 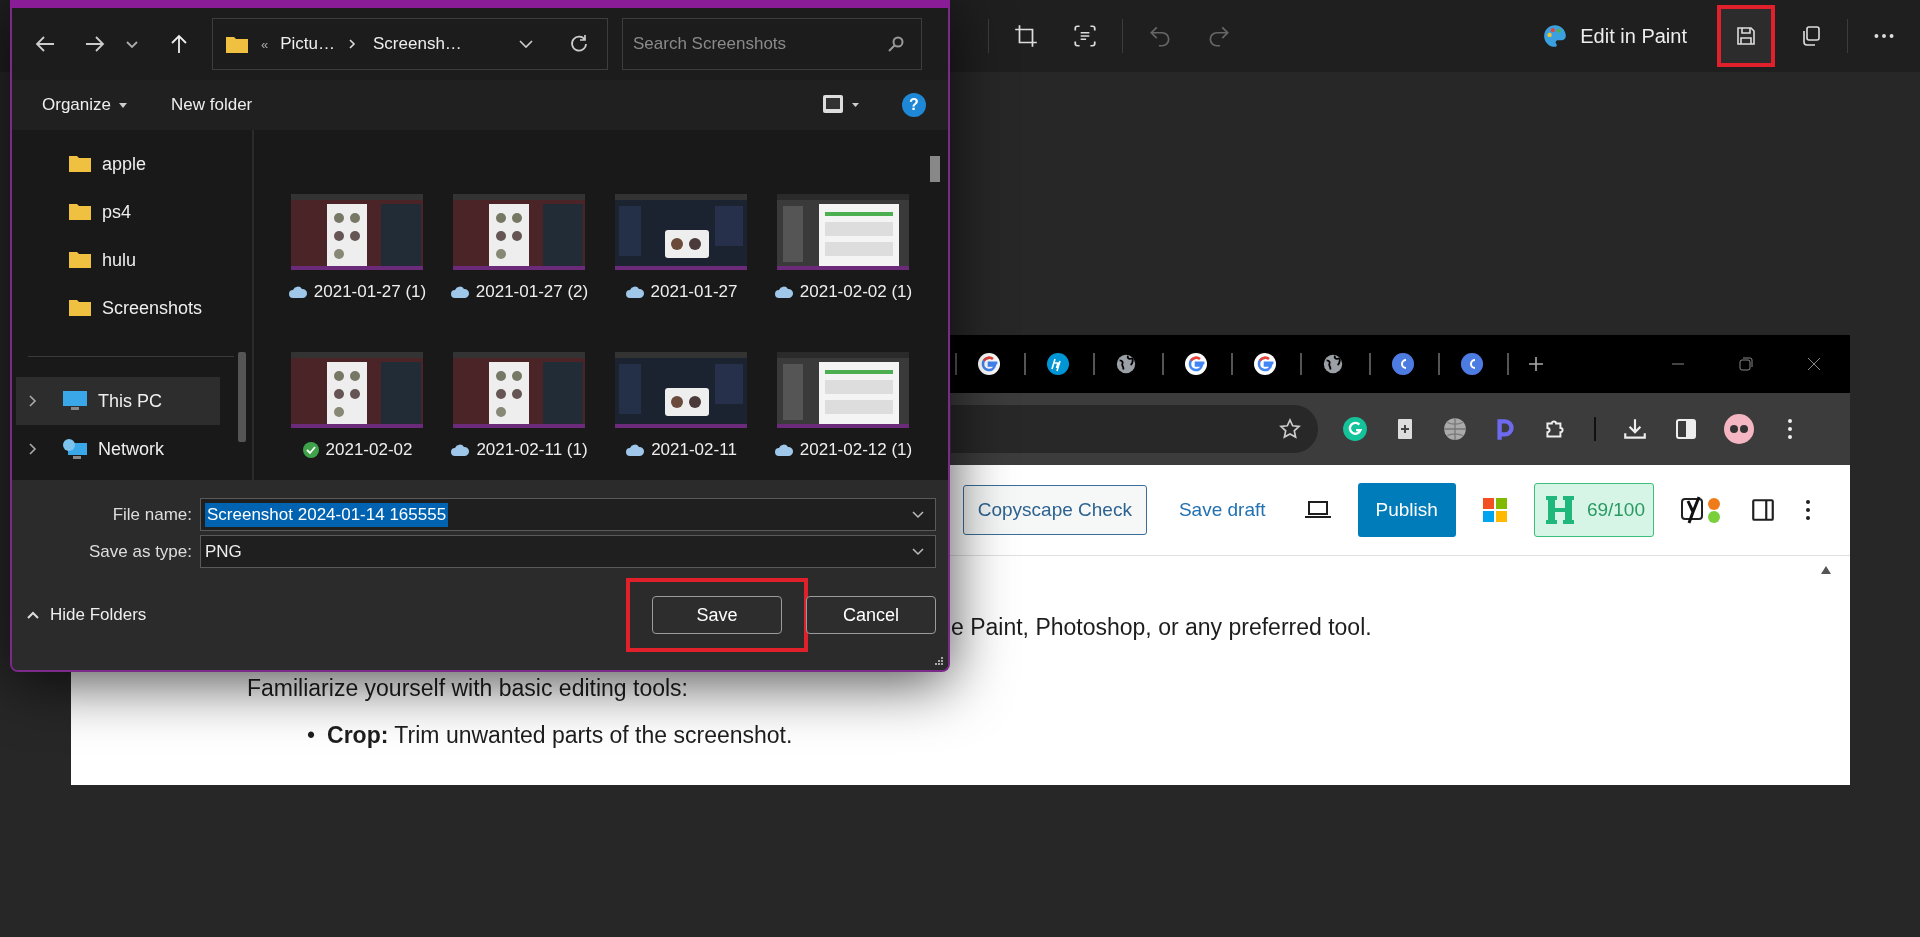 I want to click on nav-item: apple, so click(x=118, y=164).